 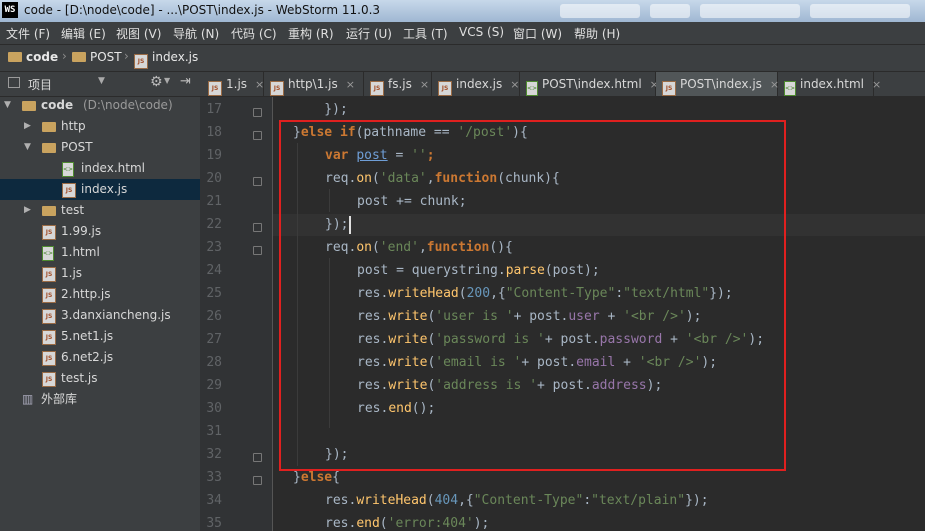 I want to click on menu-edit: 编辑 (E), so click(x=83, y=33).